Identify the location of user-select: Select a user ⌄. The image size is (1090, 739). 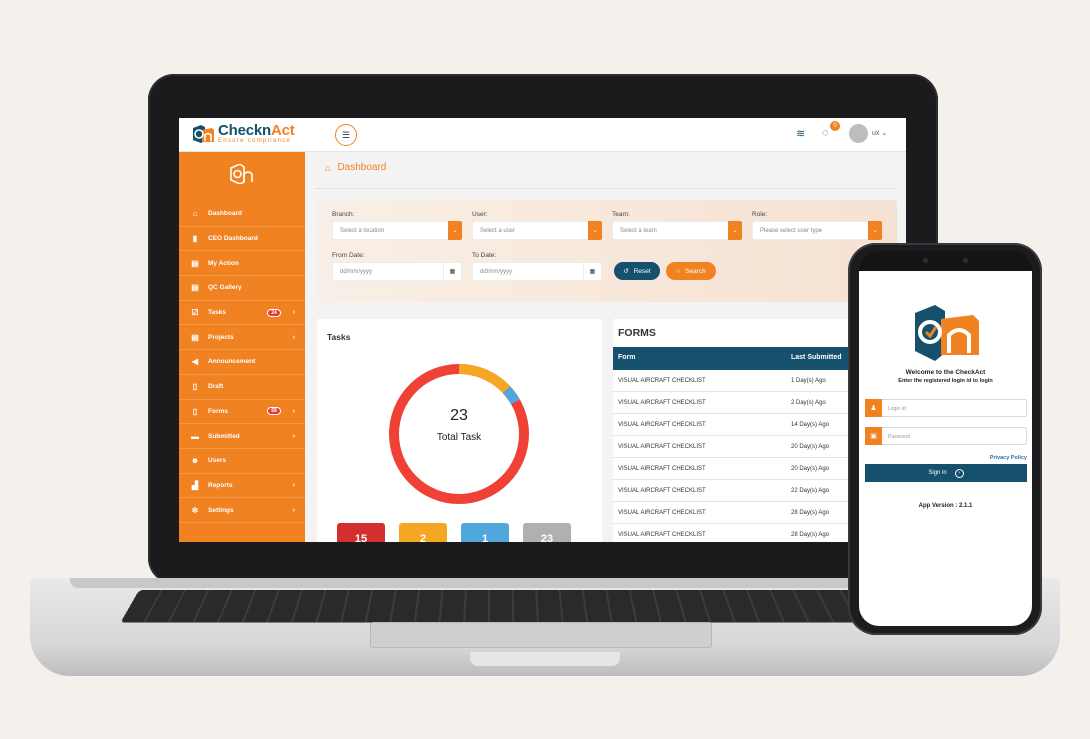
(537, 230).